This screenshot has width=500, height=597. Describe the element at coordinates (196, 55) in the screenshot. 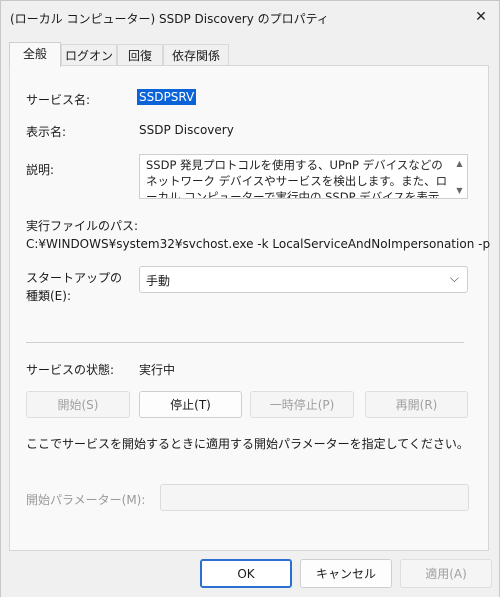

I see `tab-dependencies: 依存関係` at that location.